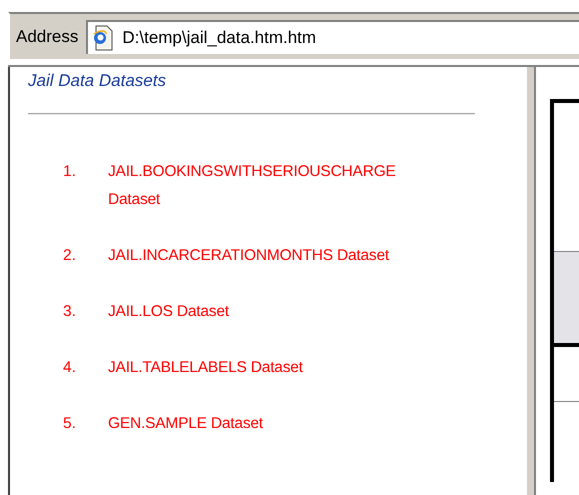 The image size is (579, 495). What do you see at coordinates (97, 81) in the screenshot?
I see `page-heading: Jail Data Datasets` at bounding box center [97, 81].